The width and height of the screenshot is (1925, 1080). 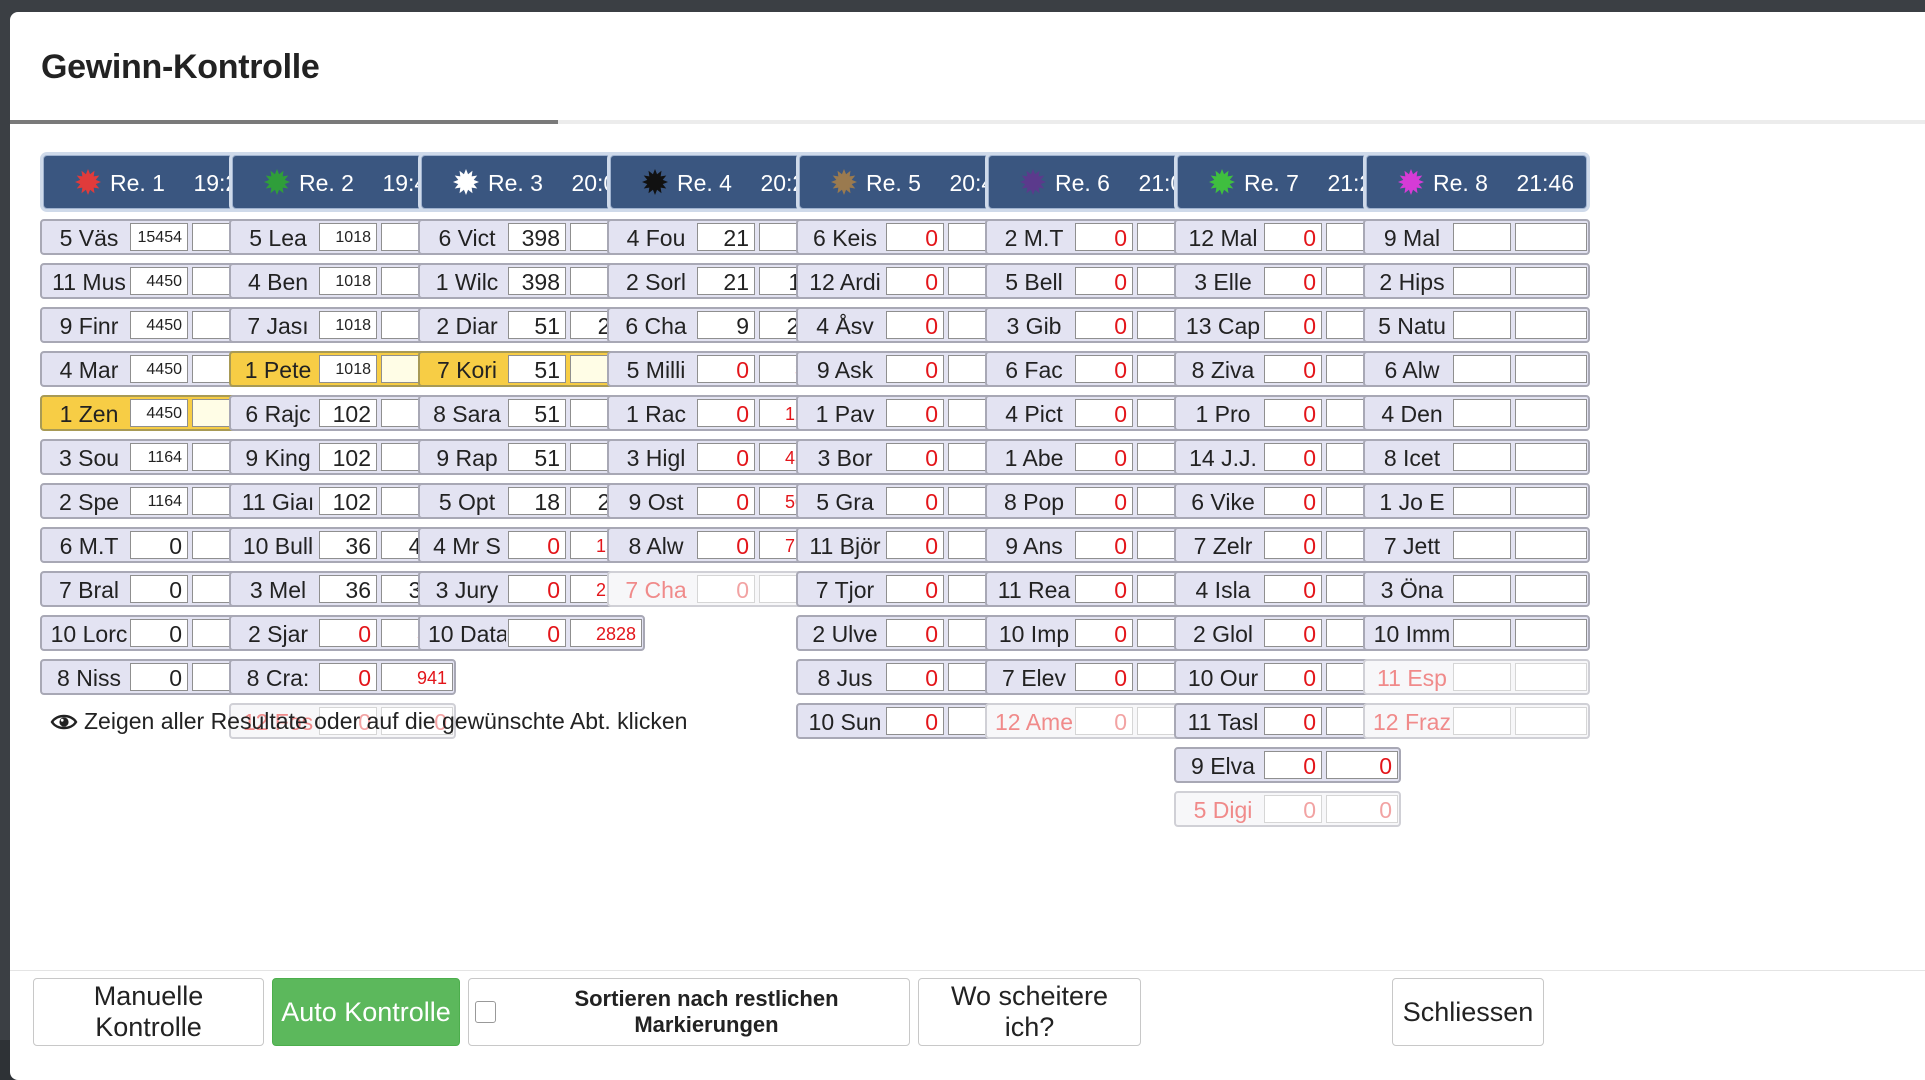 What do you see at coordinates (1476, 589) in the screenshot?
I see `horse-row: 3 Öna` at bounding box center [1476, 589].